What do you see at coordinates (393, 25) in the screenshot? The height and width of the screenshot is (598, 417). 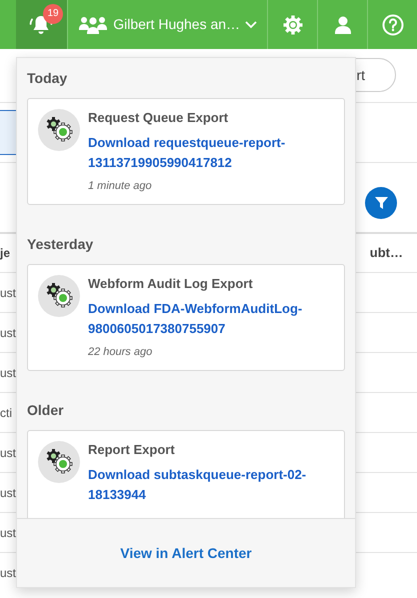 I see `help-icon` at bounding box center [393, 25].